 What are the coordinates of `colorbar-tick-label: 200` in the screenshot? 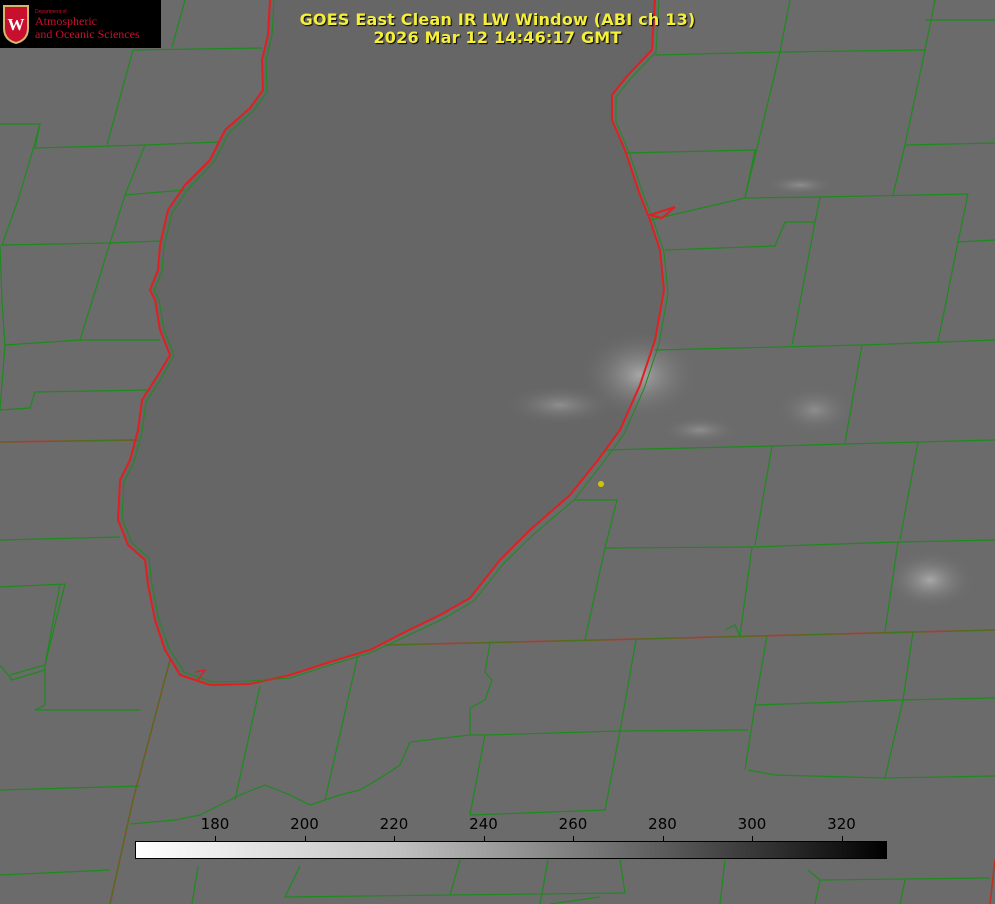 It's located at (304, 824).